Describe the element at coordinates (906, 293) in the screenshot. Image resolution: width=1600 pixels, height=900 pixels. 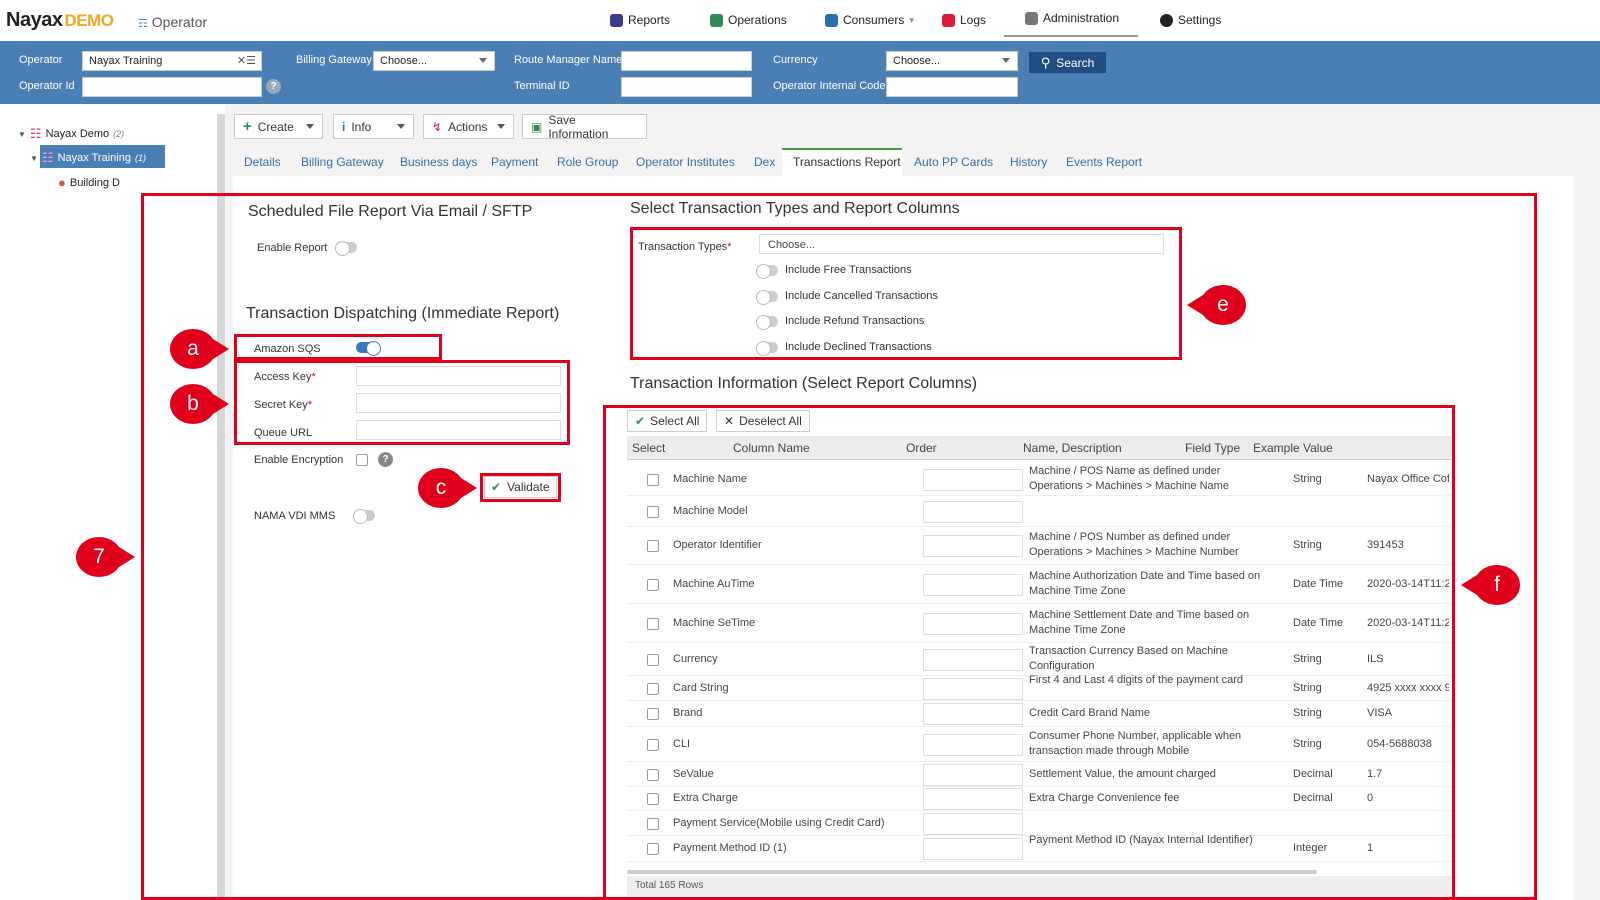
I see `annotation-box-e` at that location.